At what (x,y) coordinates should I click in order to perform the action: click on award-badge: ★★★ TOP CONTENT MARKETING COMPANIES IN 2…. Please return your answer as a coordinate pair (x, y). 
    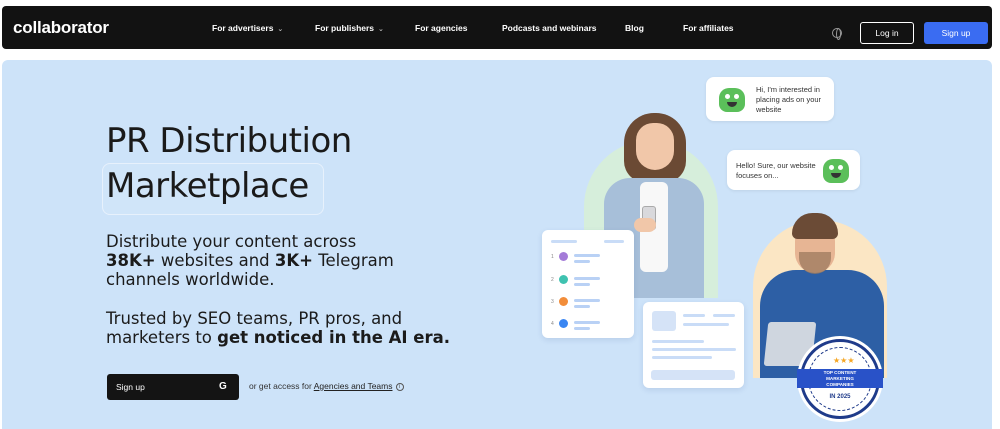
    Looking at the image, I should click on (840, 379).